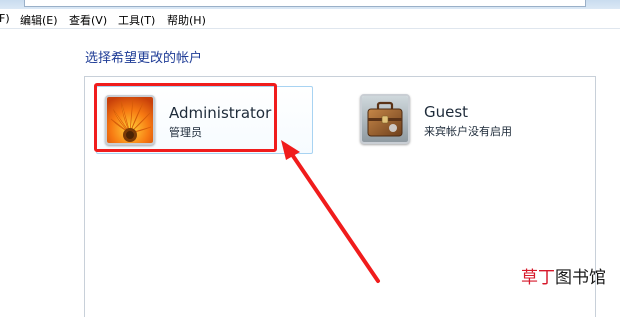  I want to click on watermark: 草丁图书馆, so click(563, 275).